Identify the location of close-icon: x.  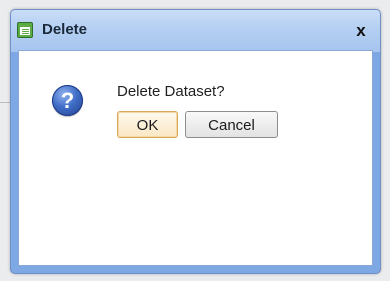
(361, 31).